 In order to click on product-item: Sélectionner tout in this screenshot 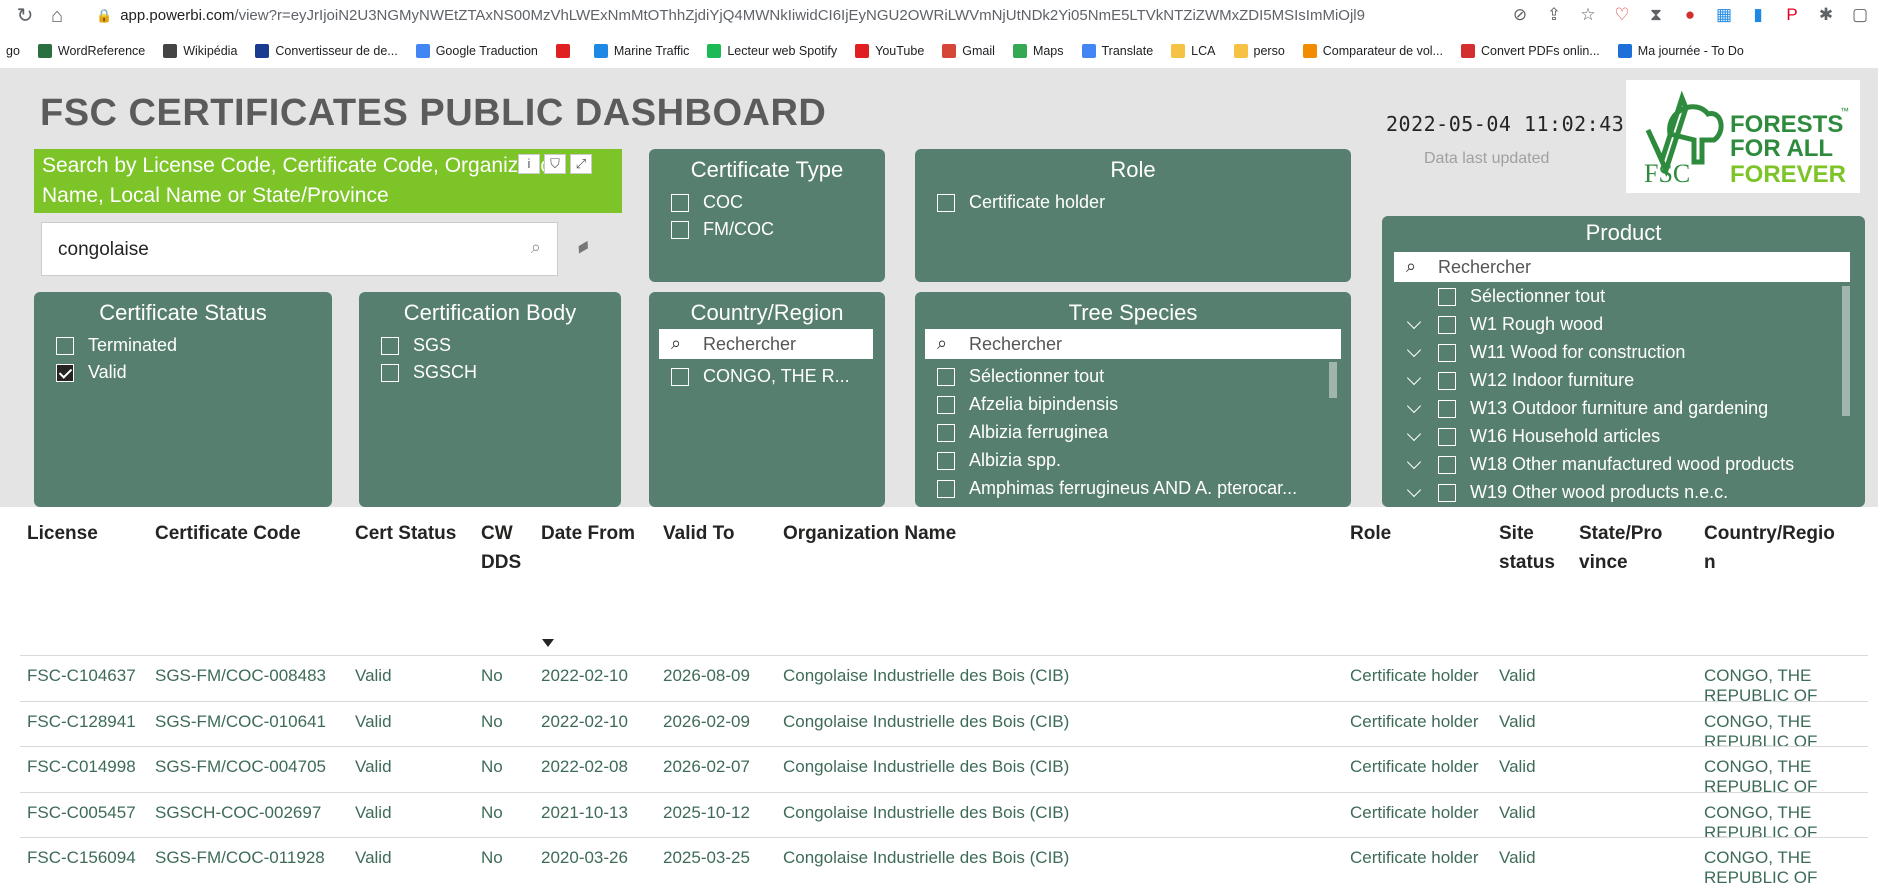, I will do `click(1521, 296)`.